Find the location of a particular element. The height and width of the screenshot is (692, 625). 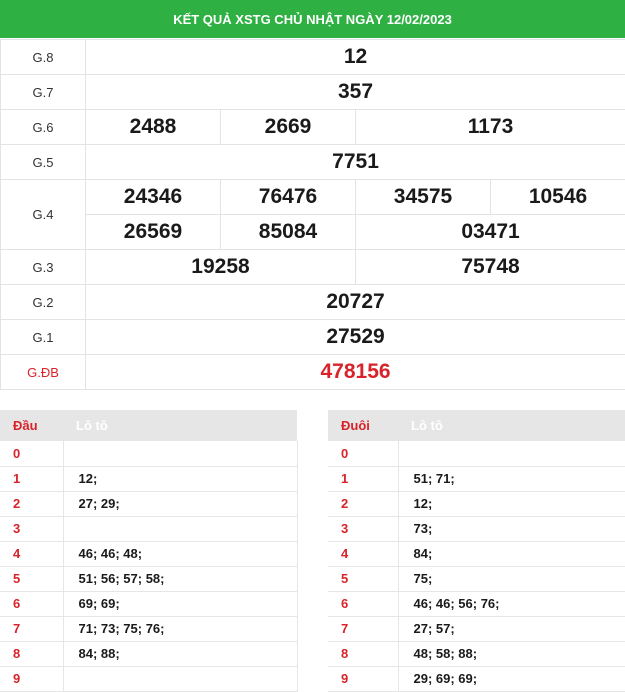

prize-label: G.1 is located at coordinates (43, 337).